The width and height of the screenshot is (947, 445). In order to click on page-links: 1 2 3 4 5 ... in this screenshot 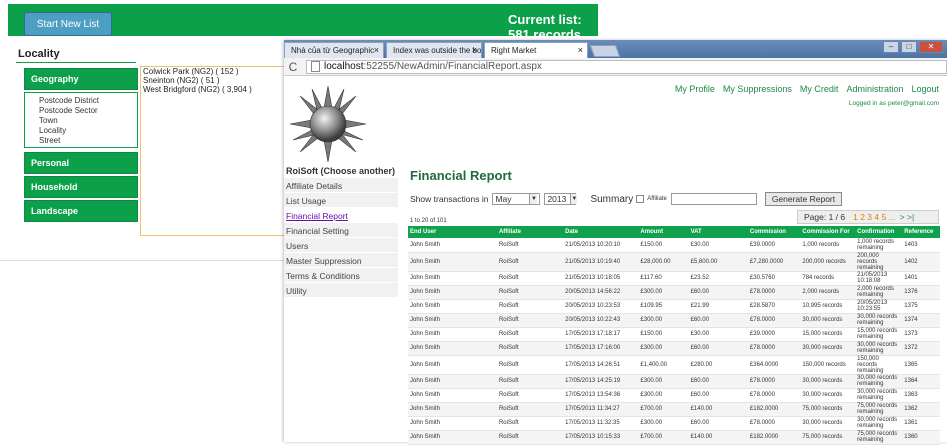, I will do `click(874, 217)`.